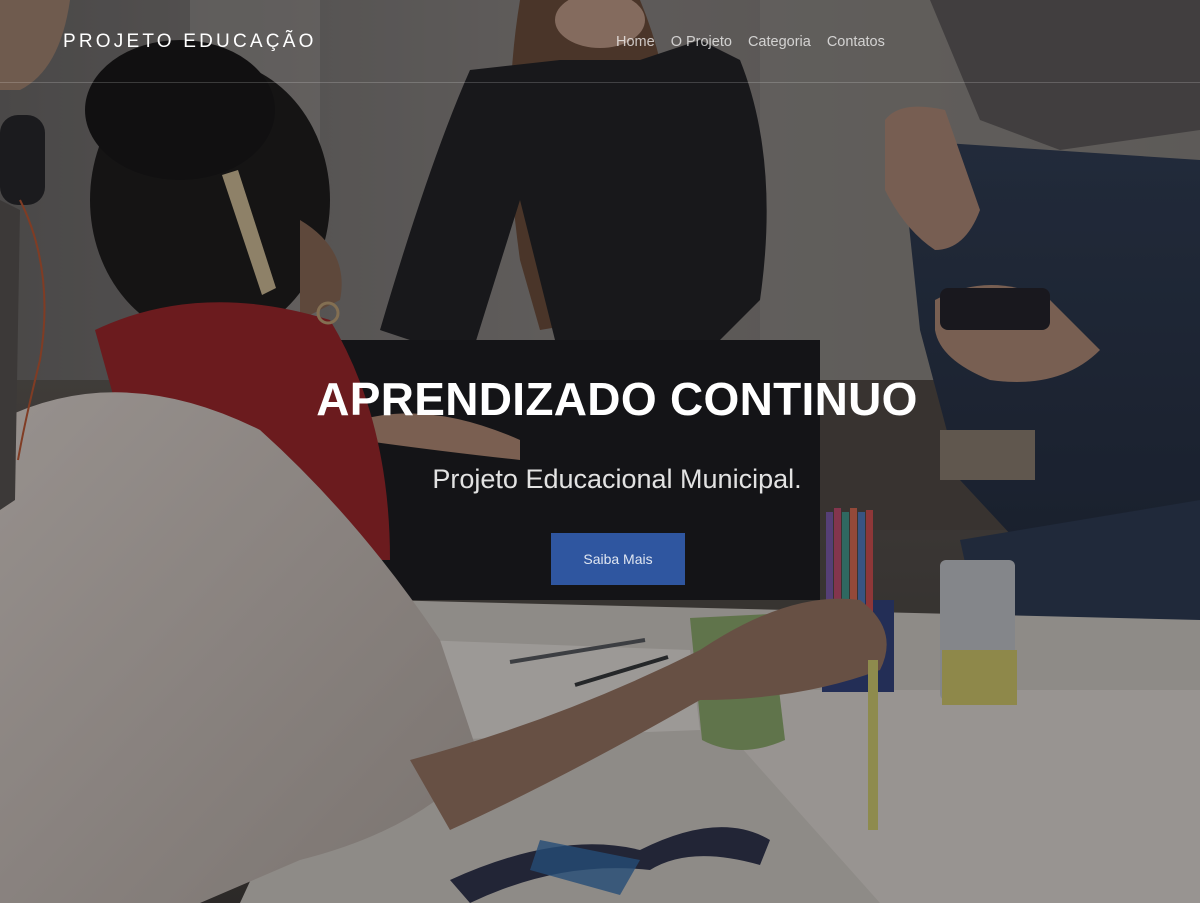 The image size is (1200, 903). I want to click on brand-logo-link: PROJETO EDUCAÇÃO, so click(190, 42).